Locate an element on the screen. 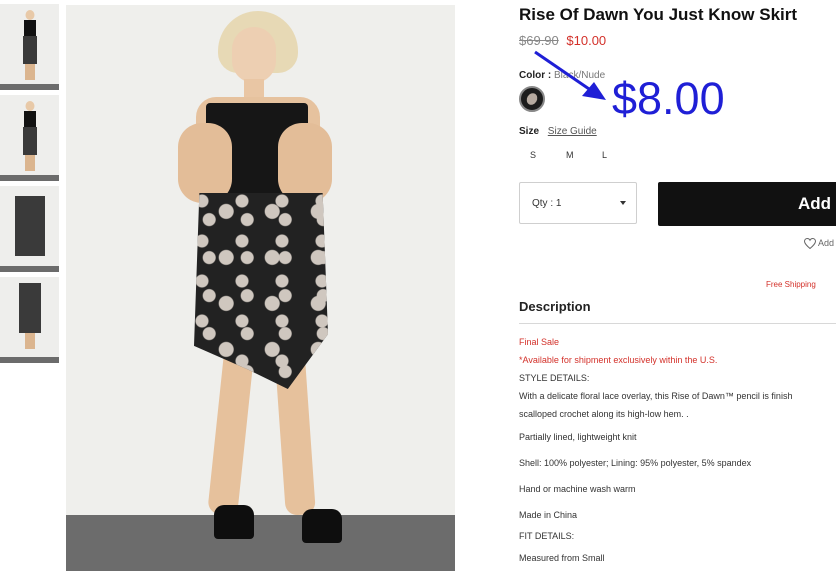 The width and height of the screenshot is (836, 571). arrow-line is located at coordinates (563, 71).